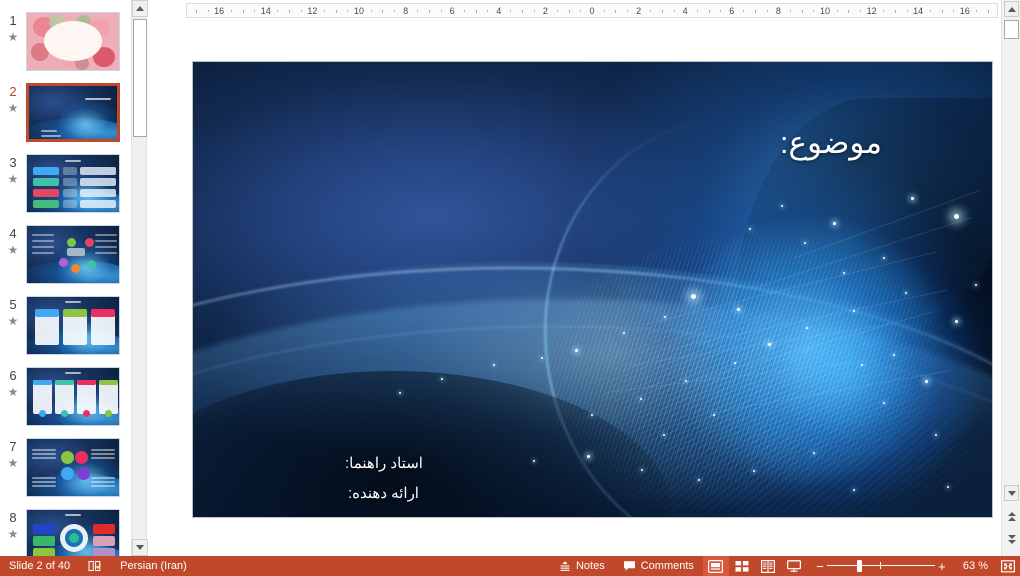  Describe the element at coordinates (153, 566) in the screenshot. I see `language-indicator: Persian (Iran)` at that location.